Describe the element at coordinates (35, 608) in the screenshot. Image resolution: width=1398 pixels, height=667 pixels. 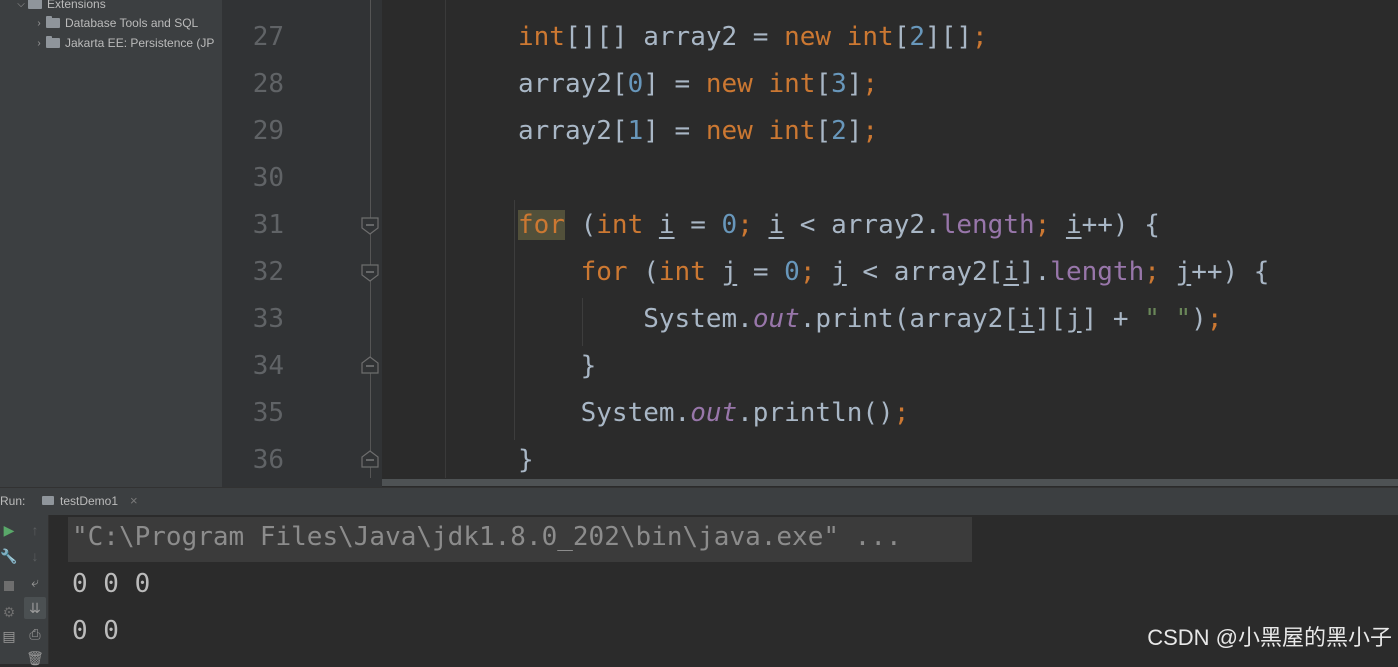
I see `scroll-to-end-icon: ⇊` at that location.